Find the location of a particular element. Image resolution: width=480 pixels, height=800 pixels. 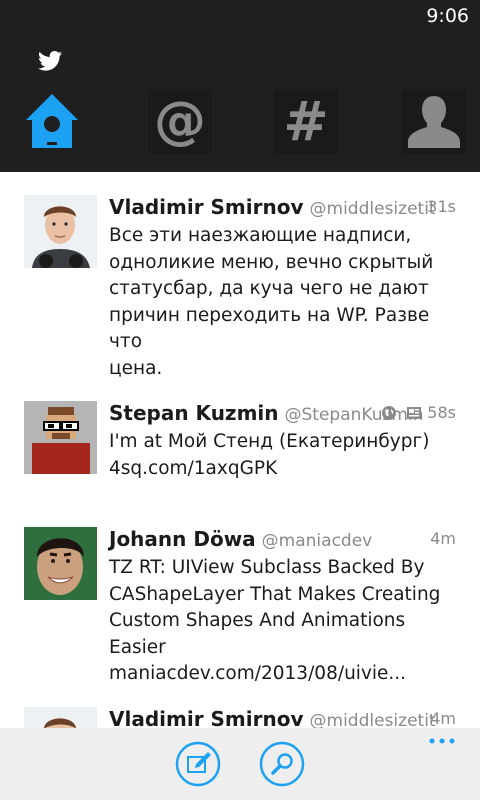

tweet-header: Vladimir Smirnov @middlesizetit 4m is located at coordinates (282, 717).